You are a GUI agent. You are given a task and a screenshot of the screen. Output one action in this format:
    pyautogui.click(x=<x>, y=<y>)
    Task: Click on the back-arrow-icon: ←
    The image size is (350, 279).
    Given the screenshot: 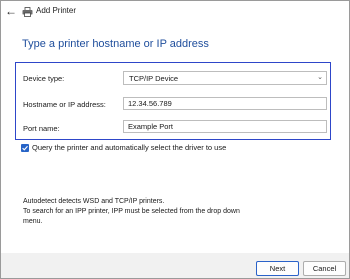 What is the action you would take?
    pyautogui.click(x=11, y=11)
    